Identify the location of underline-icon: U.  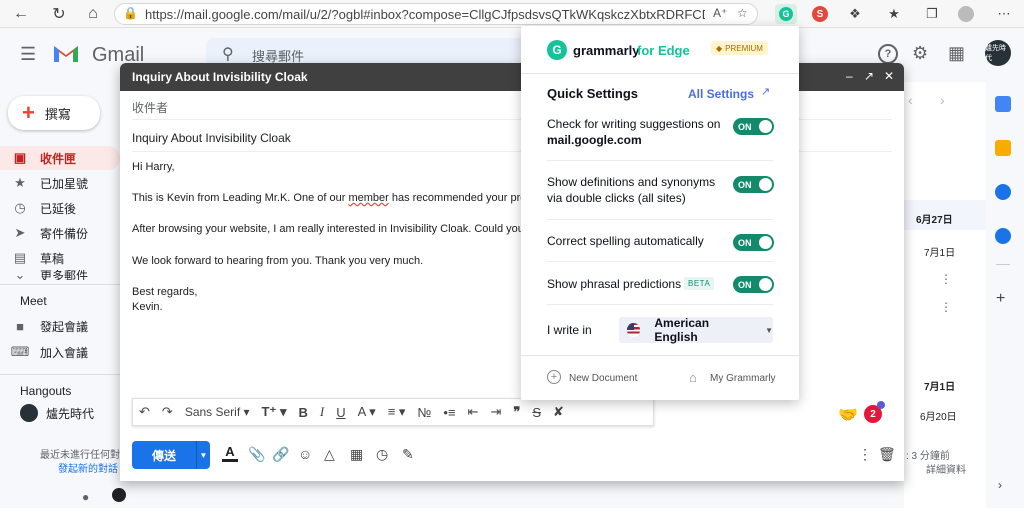
(340, 412).